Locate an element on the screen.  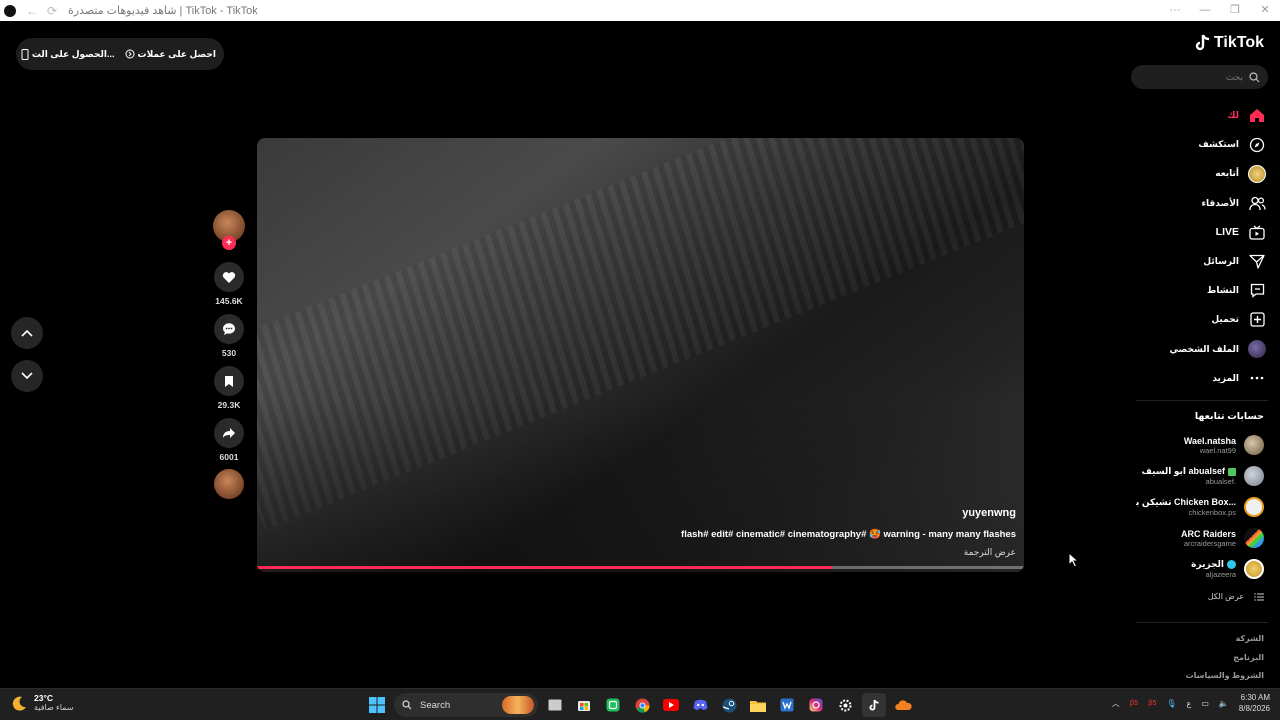
follow-plus-icon: + is located at coordinates (229, 243).